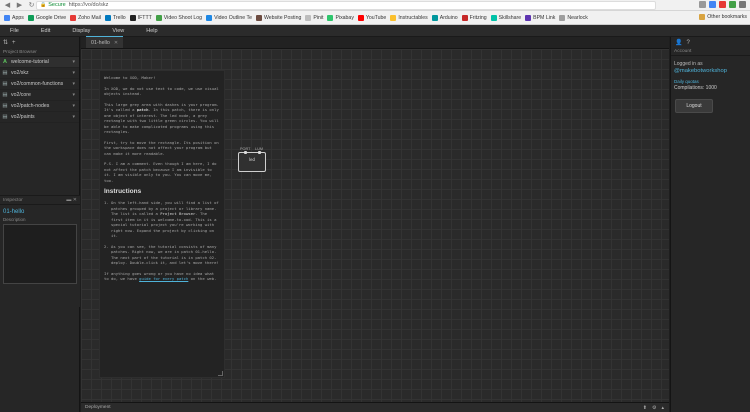 The height and width of the screenshot is (412, 750). I want to click on logout-button: Logout, so click(694, 106).